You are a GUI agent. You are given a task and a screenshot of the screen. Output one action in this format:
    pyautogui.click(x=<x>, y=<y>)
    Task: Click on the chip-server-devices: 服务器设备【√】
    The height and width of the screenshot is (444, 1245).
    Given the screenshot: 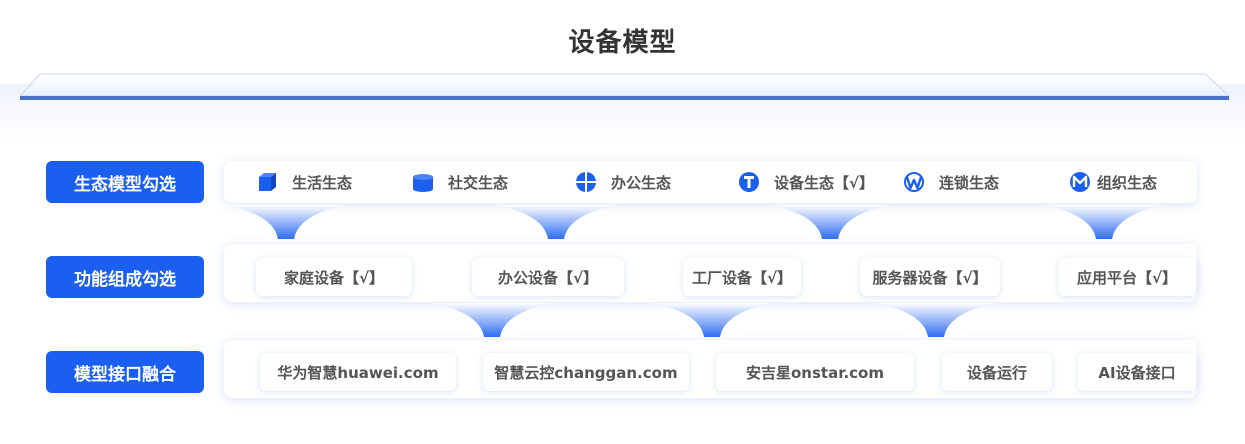 What is the action you would take?
    pyautogui.click(x=930, y=277)
    